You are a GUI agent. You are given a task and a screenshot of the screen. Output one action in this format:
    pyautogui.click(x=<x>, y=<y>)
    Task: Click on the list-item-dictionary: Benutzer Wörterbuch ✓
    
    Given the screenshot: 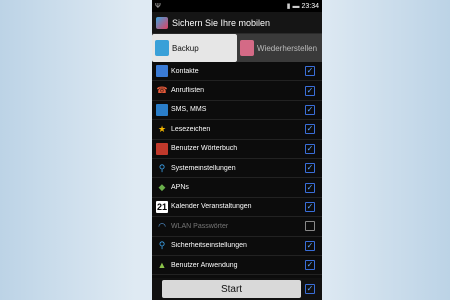 What is the action you would take?
    pyautogui.click(x=237, y=149)
    